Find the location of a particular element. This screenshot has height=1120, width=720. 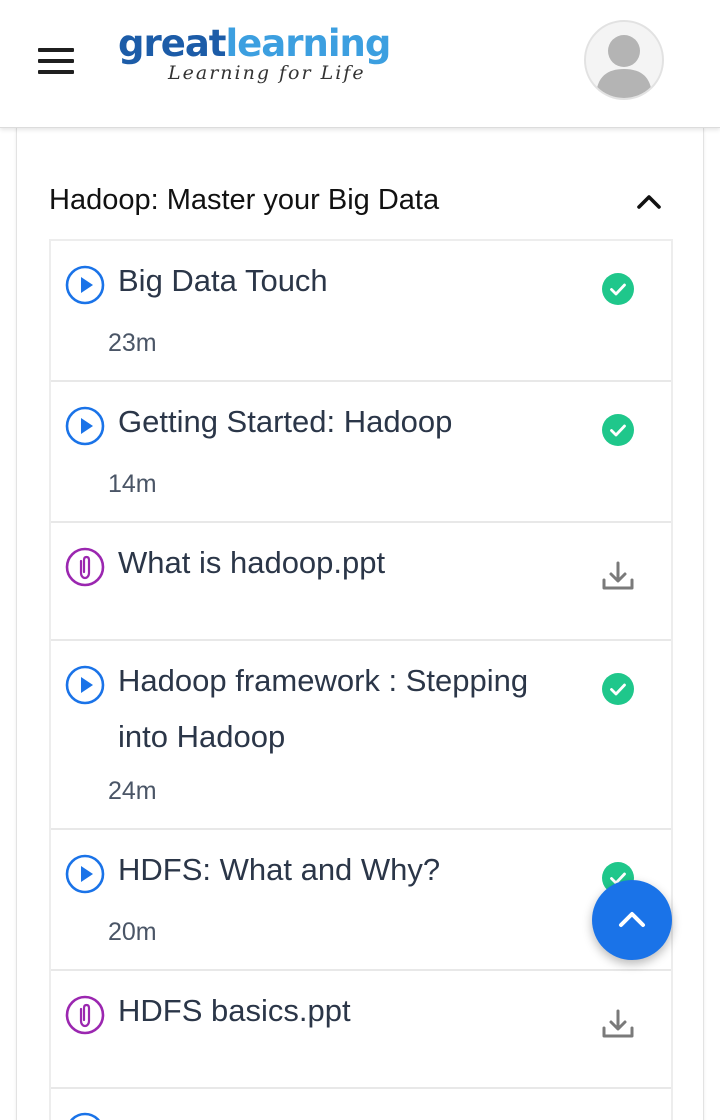

scroll-to-top-button is located at coordinates (632, 920).